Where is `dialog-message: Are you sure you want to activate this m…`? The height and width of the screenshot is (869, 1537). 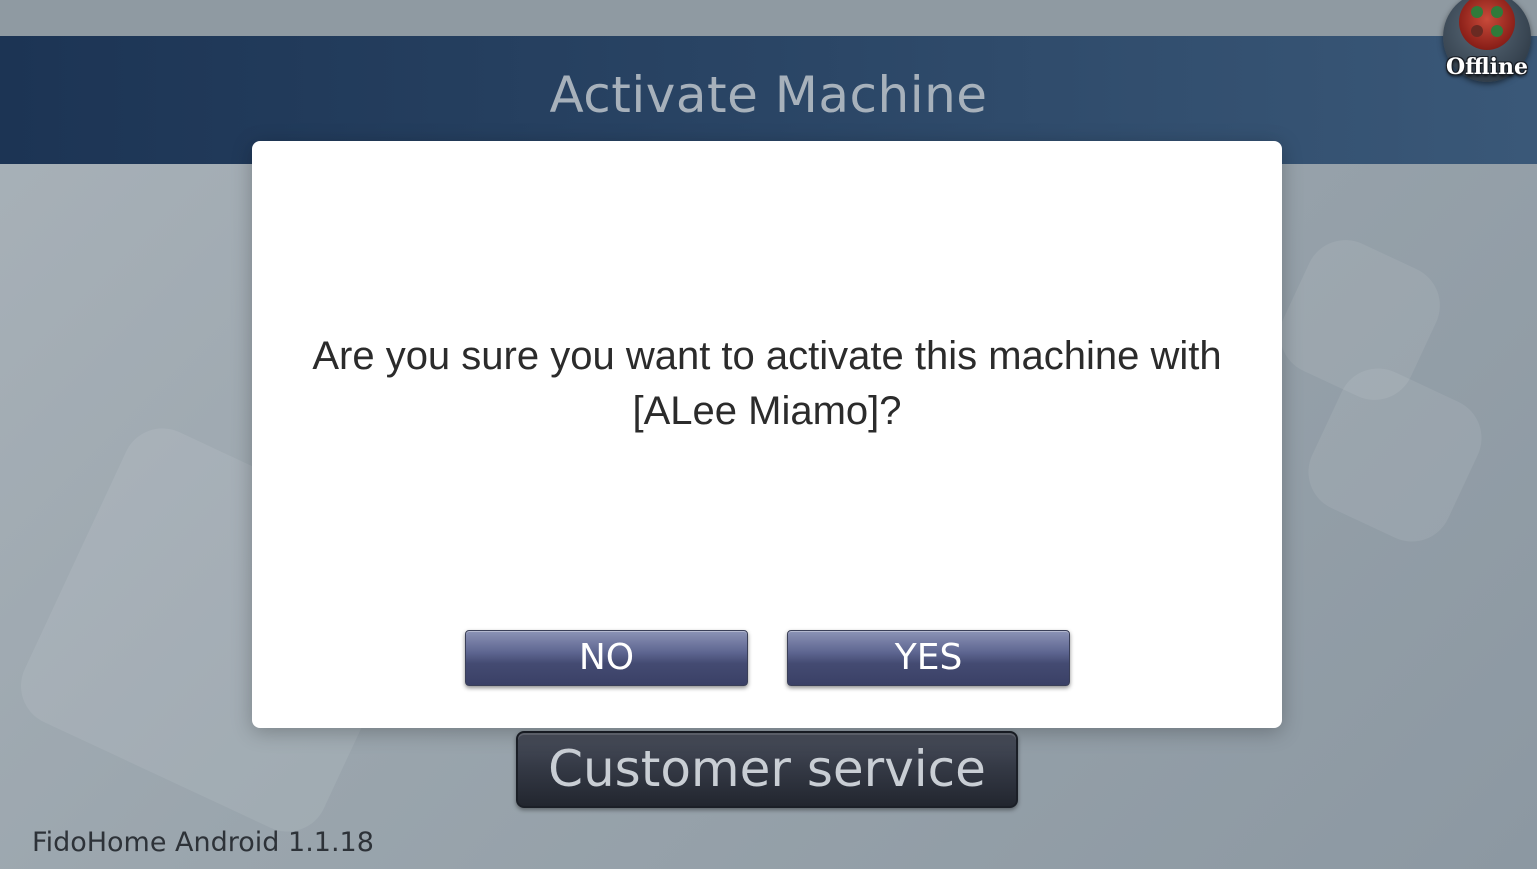 dialog-message: Are you sure you want to activate this m… is located at coordinates (767, 383).